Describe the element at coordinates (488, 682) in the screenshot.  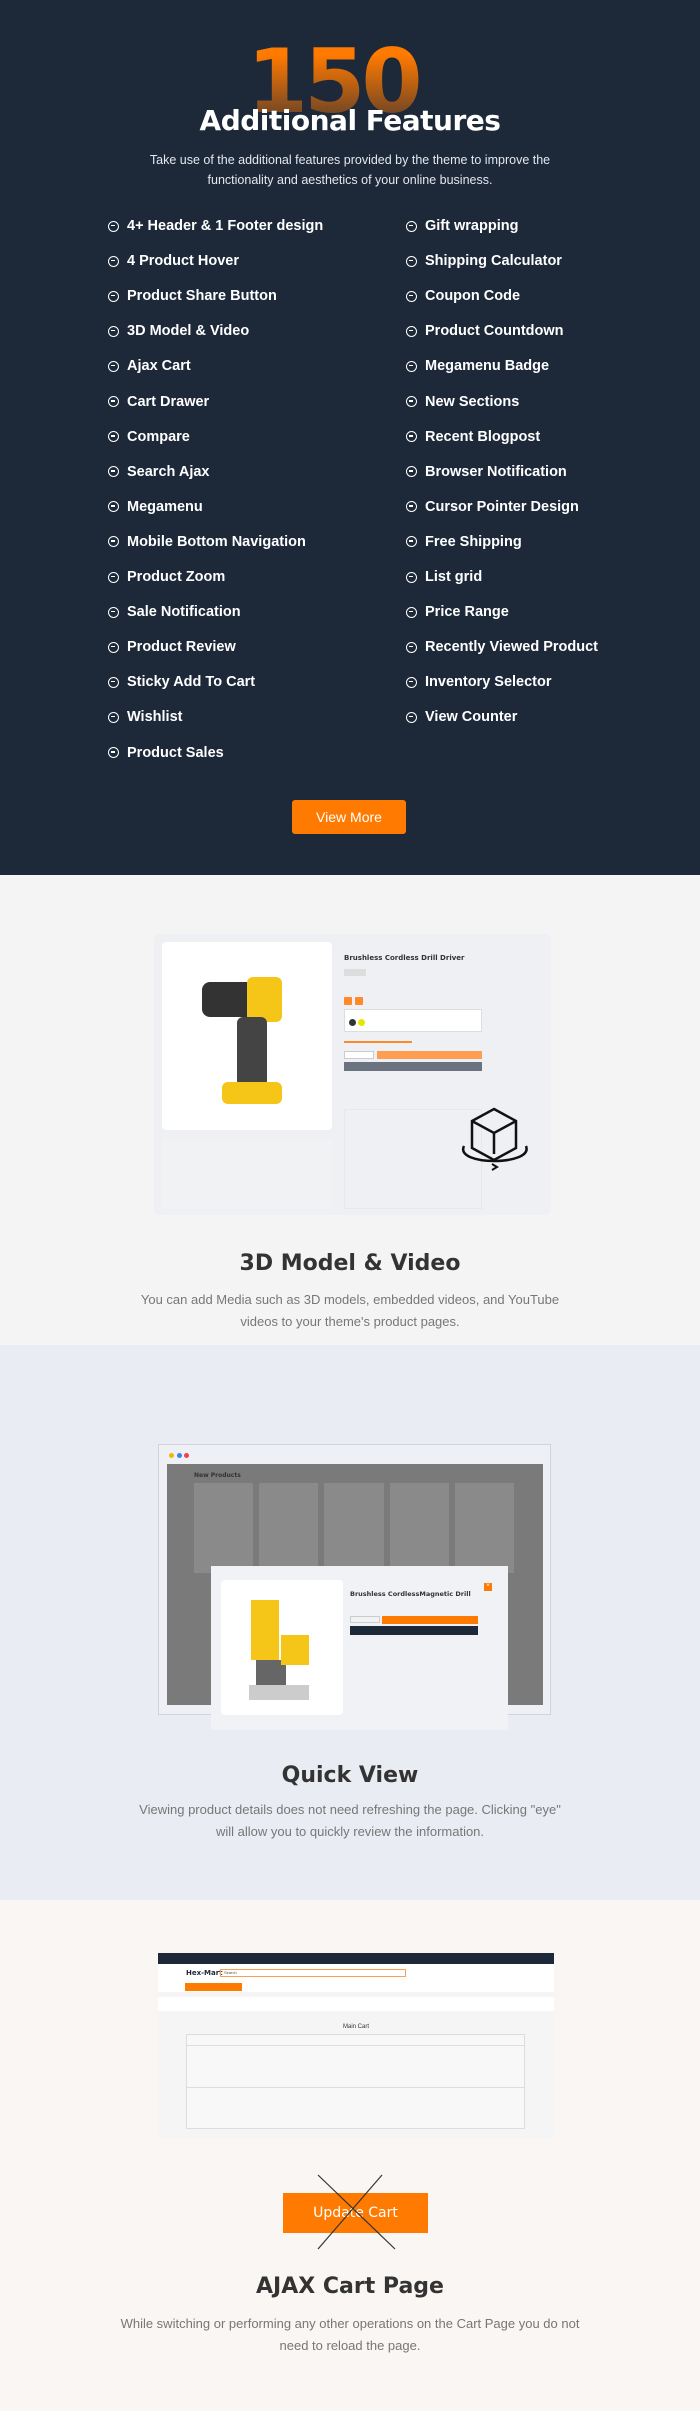
I see `feature-label: Inventory Selector` at that location.